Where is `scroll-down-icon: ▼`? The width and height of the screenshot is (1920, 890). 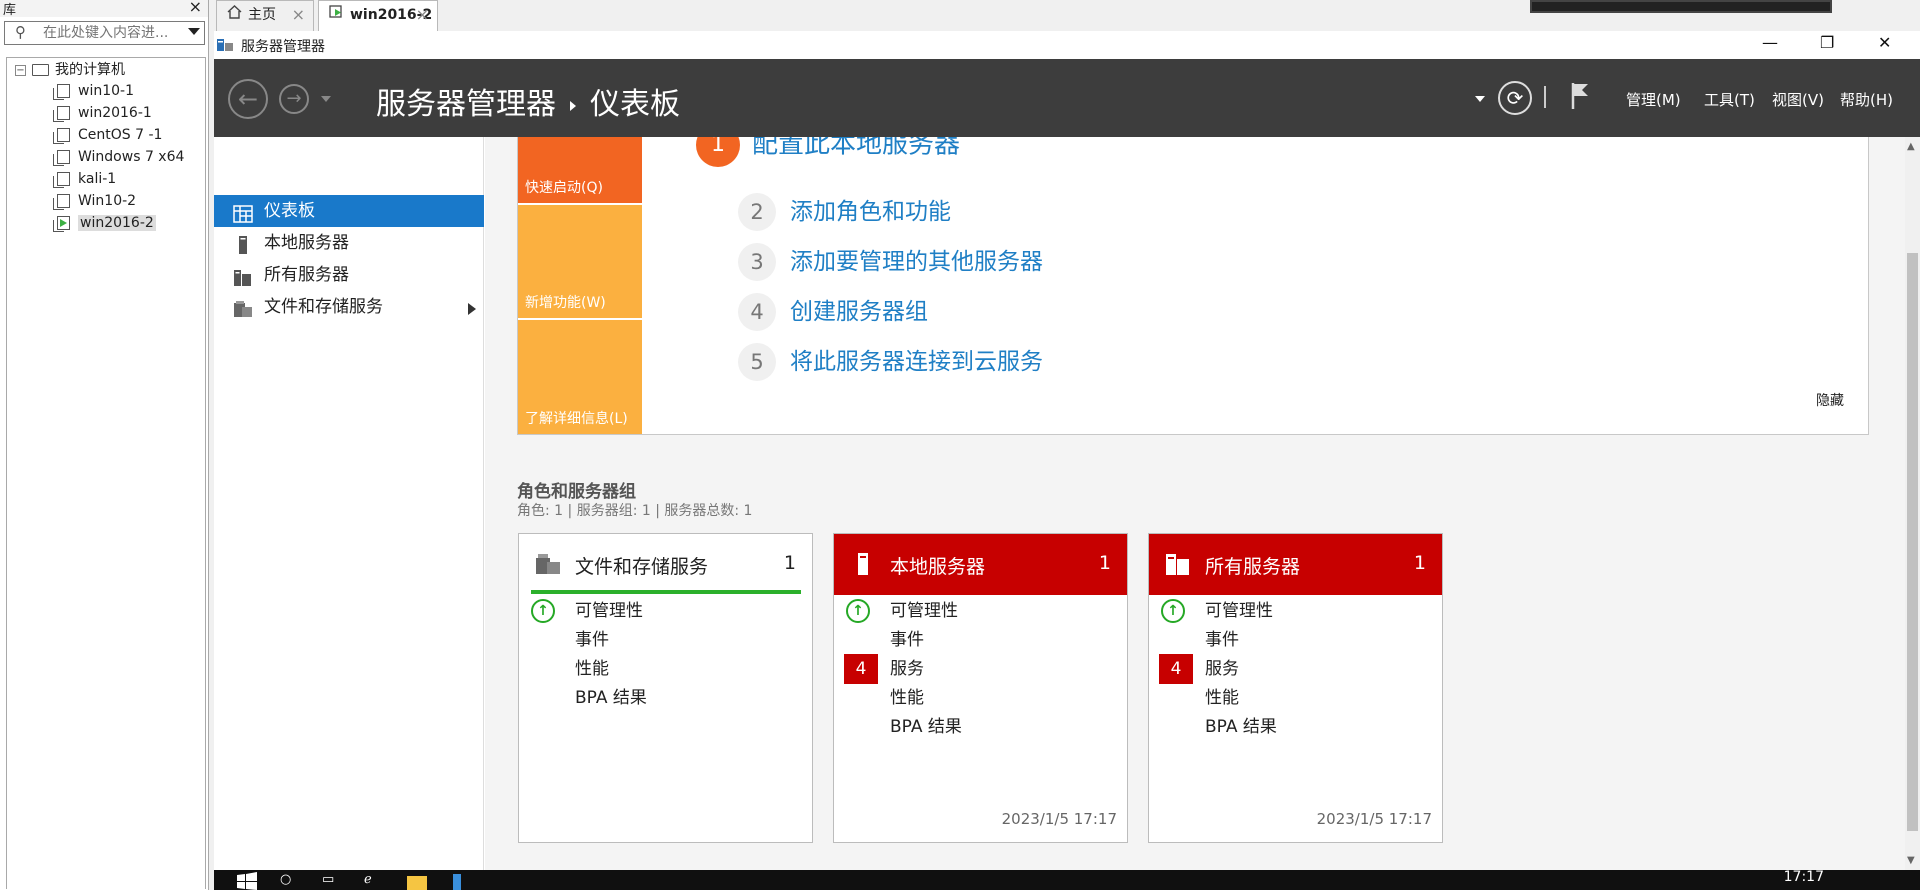
scroll-down-icon: ▼ is located at coordinates (1911, 860).